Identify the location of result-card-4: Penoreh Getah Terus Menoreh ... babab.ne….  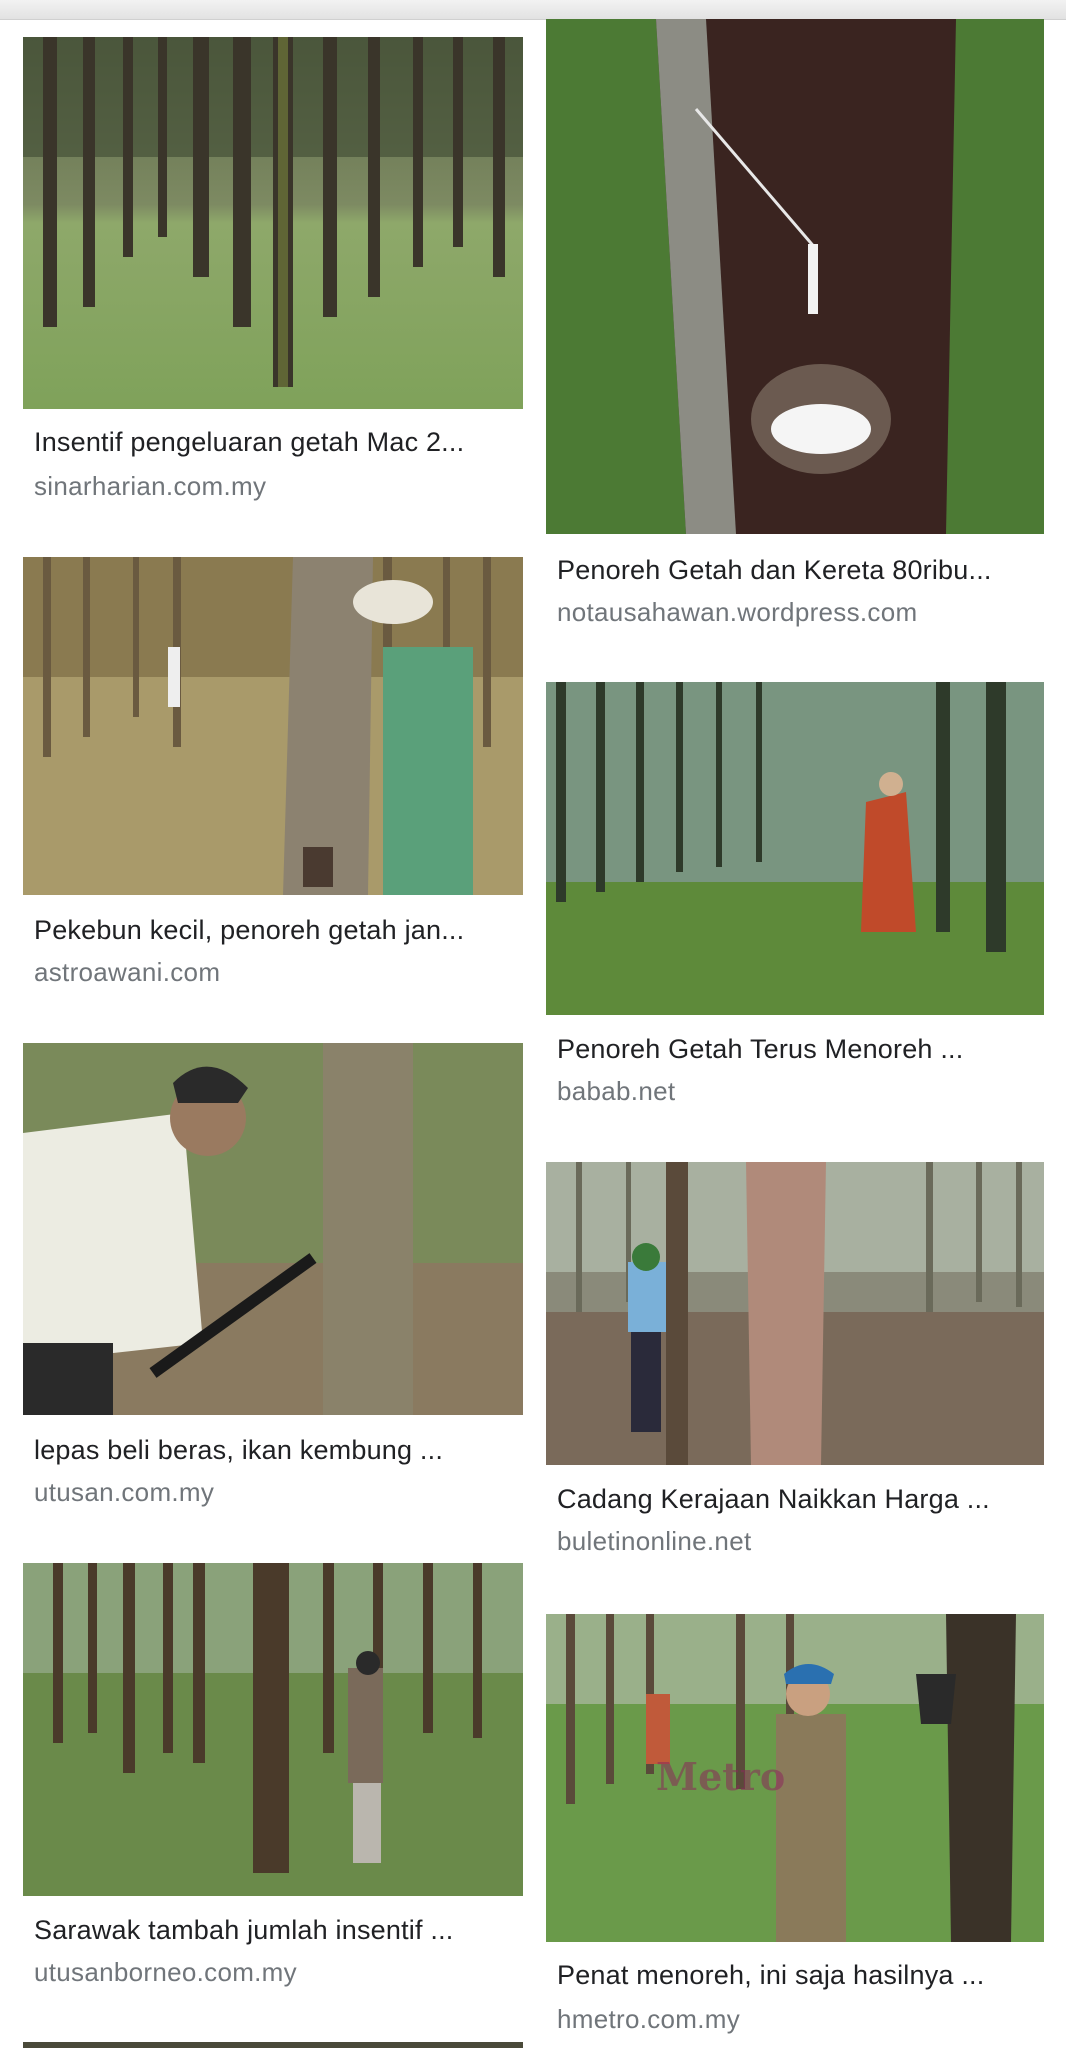
(795, 897).